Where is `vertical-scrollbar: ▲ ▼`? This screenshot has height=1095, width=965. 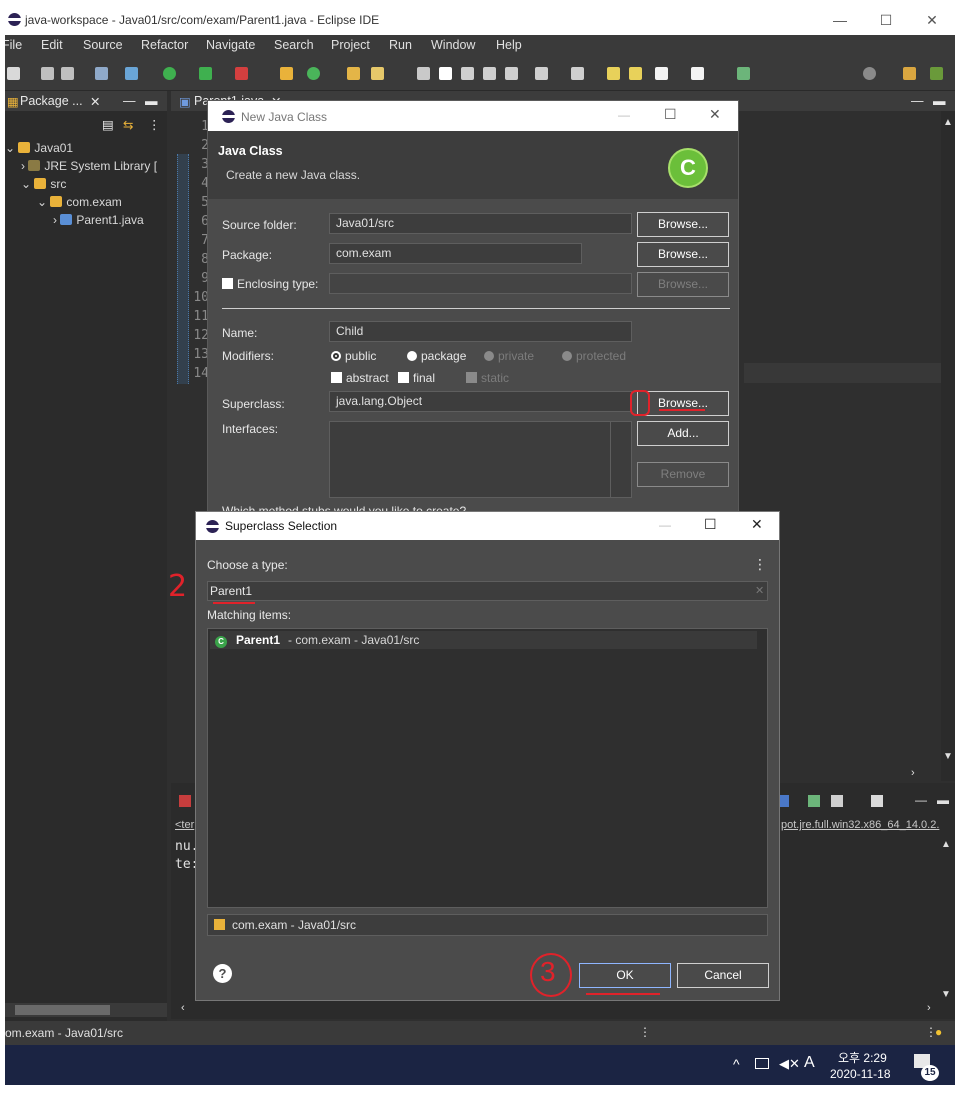 vertical-scrollbar: ▲ ▼ is located at coordinates (948, 446).